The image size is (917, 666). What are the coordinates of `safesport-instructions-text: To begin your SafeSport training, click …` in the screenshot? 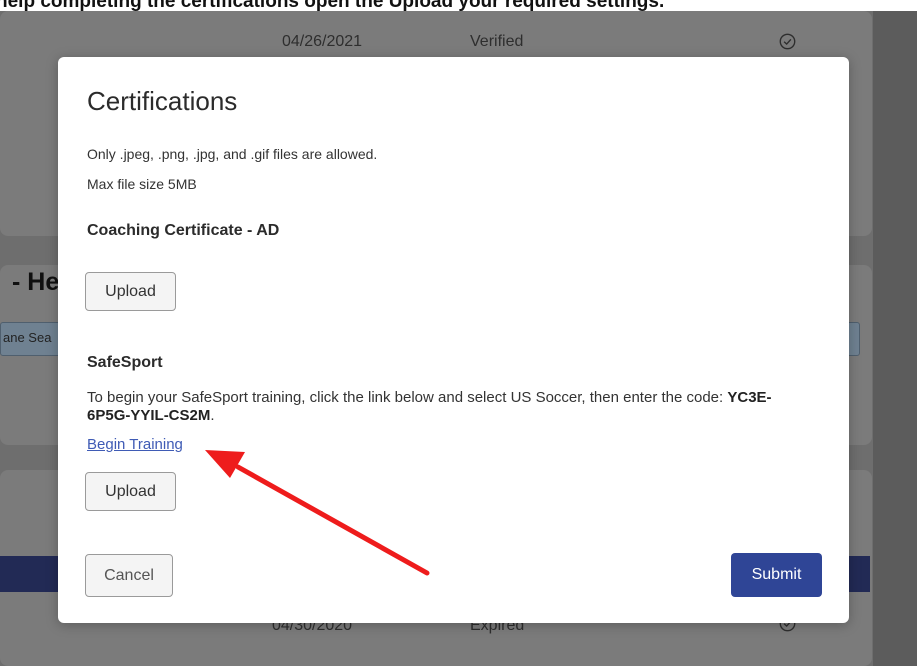 It's located at (407, 397).